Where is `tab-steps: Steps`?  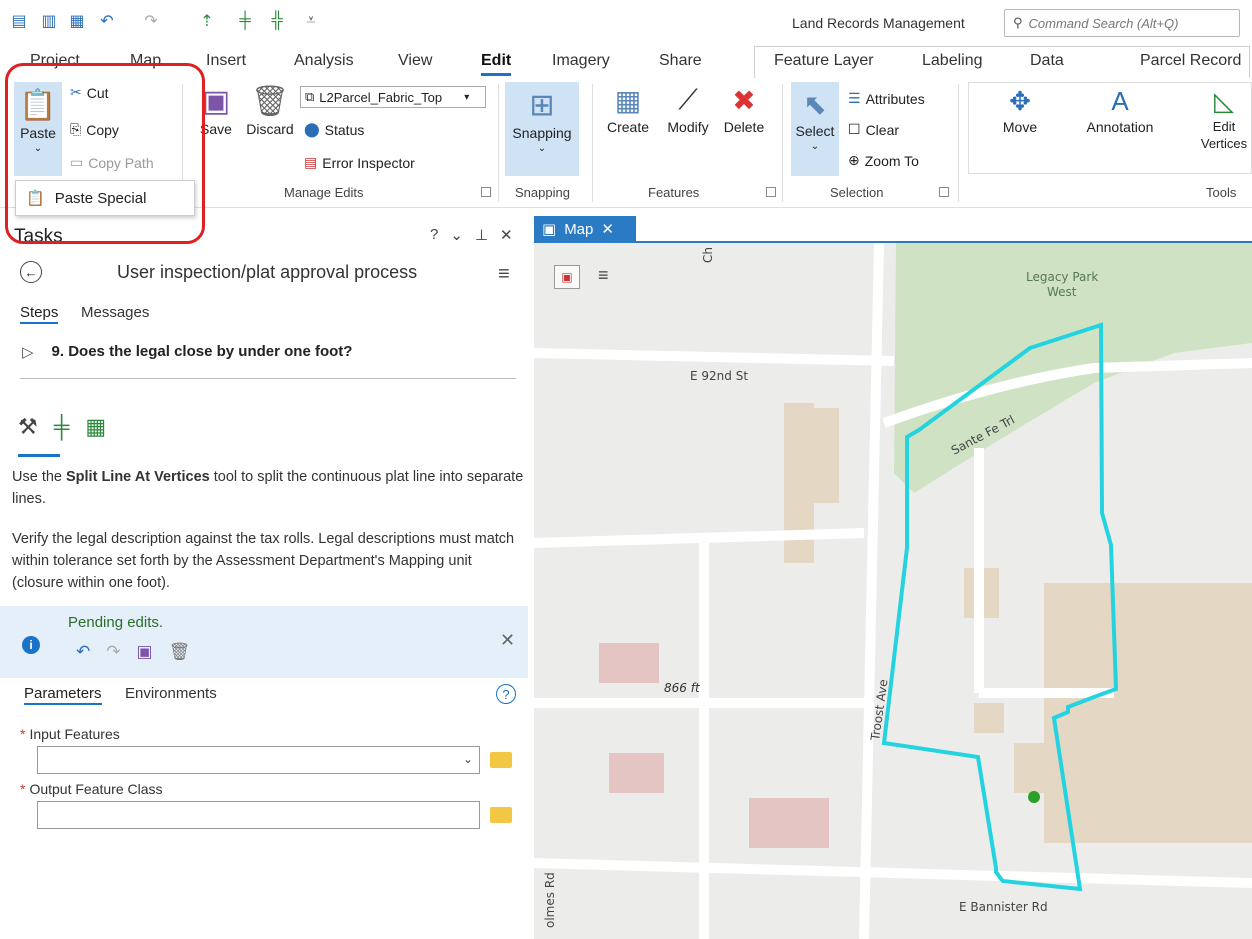 tab-steps: Steps is located at coordinates (39, 314).